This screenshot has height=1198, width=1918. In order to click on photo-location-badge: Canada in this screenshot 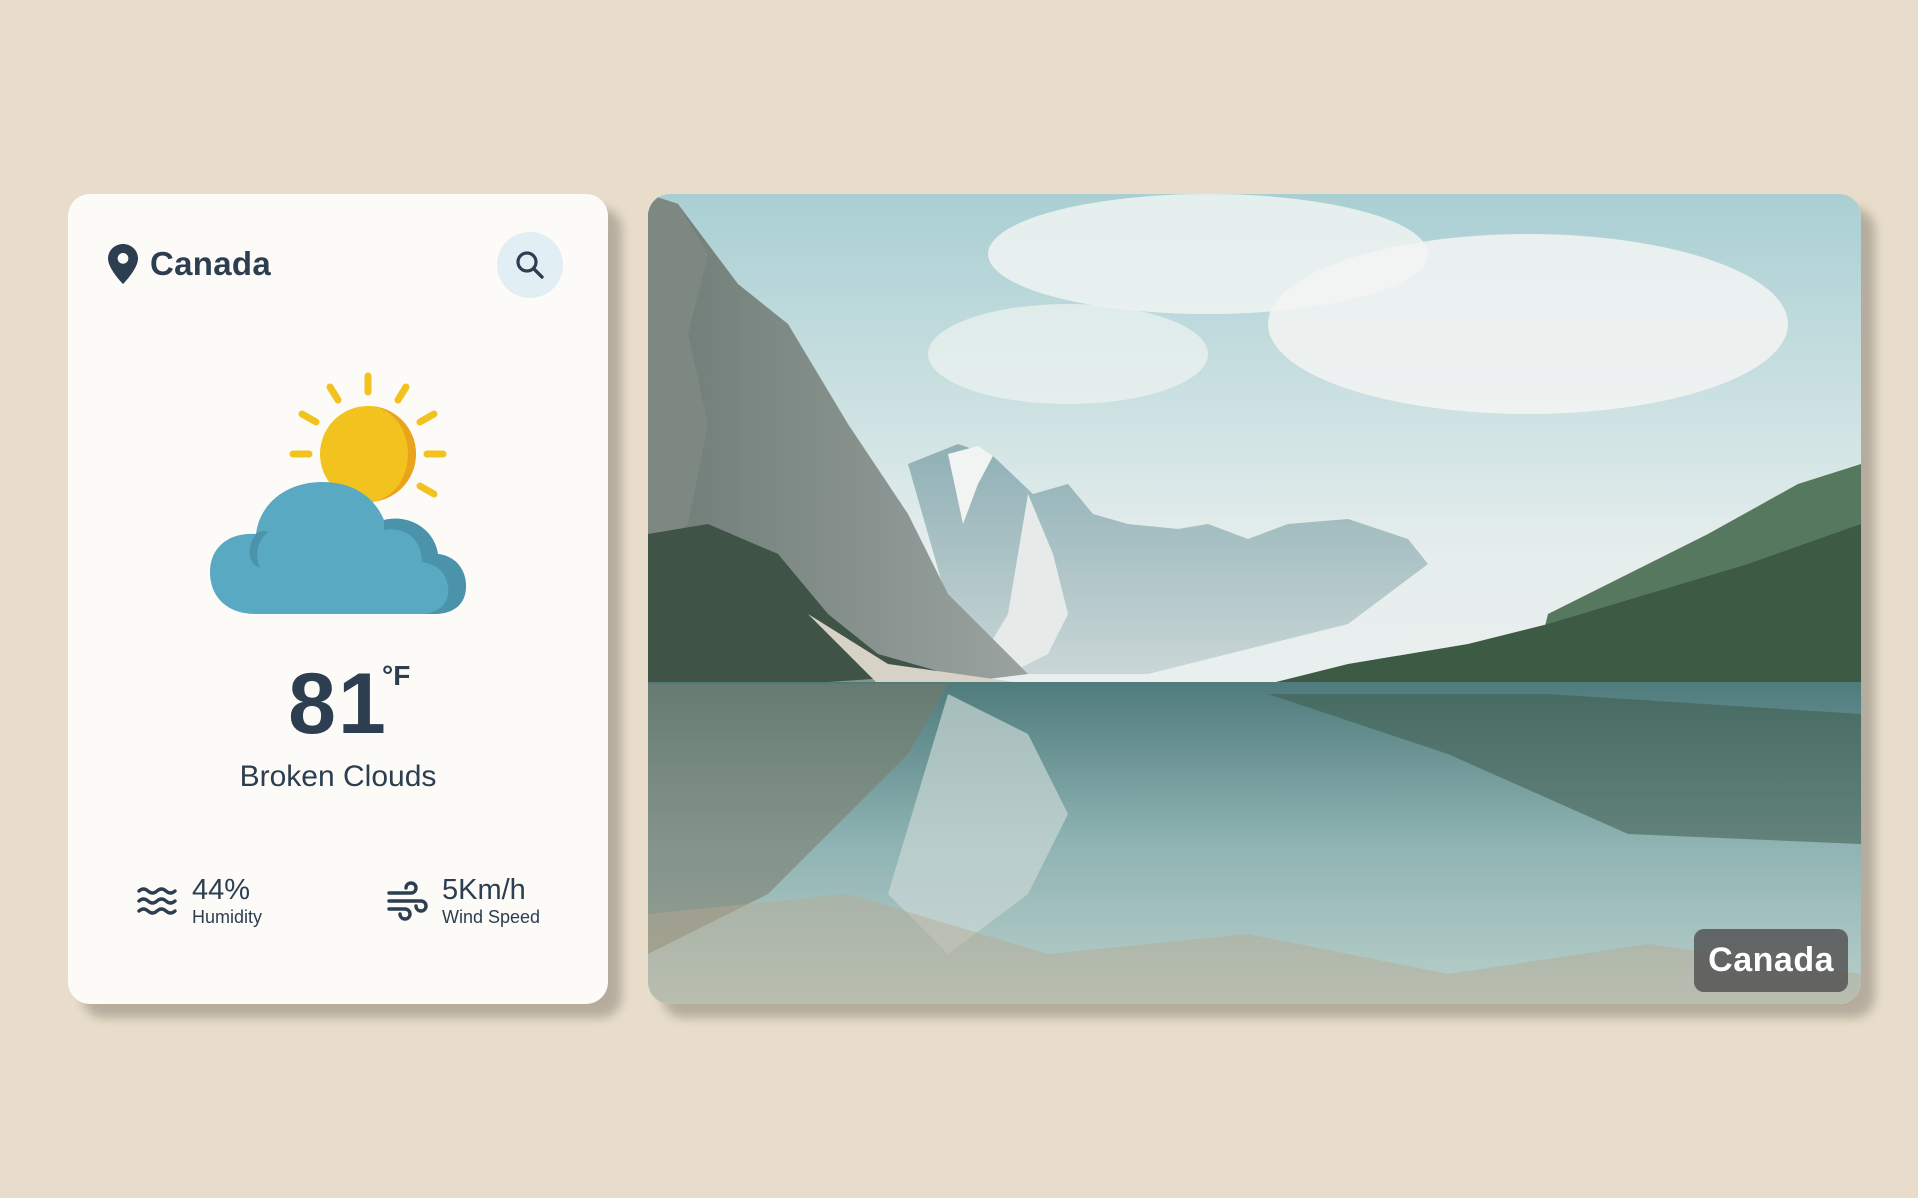, I will do `click(1771, 960)`.